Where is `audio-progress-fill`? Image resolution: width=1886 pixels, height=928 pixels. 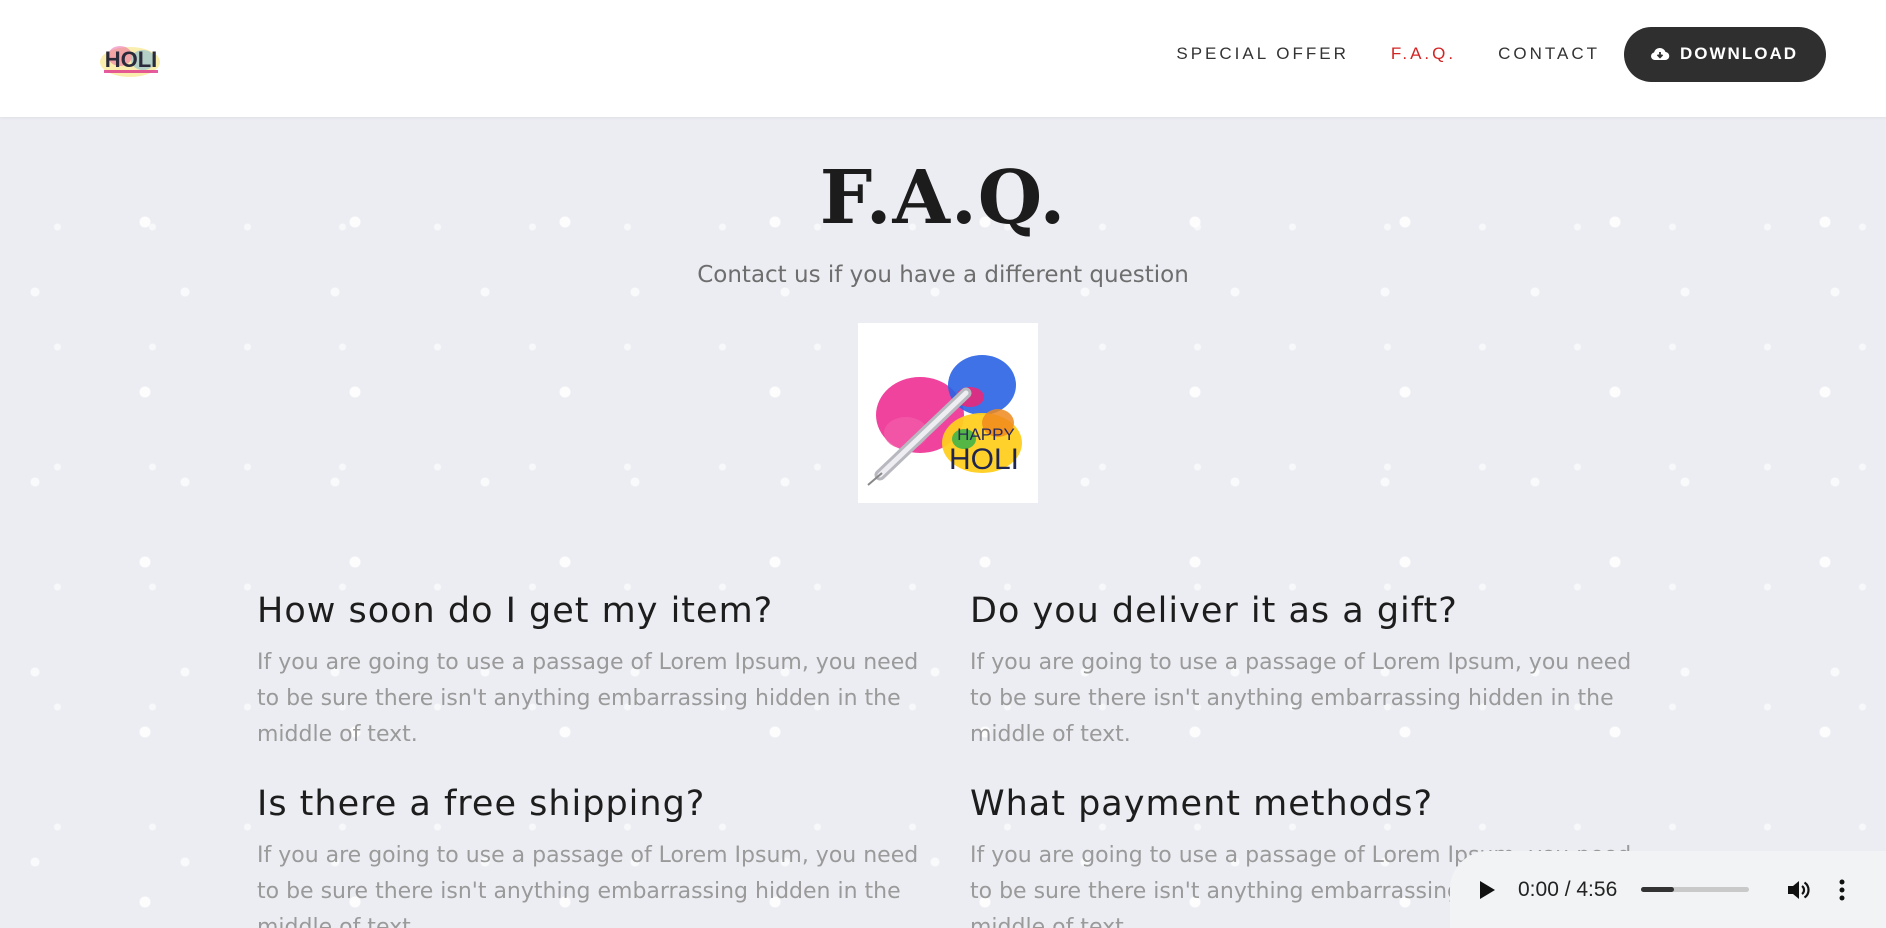 audio-progress-fill is located at coordinates (1657, 889).